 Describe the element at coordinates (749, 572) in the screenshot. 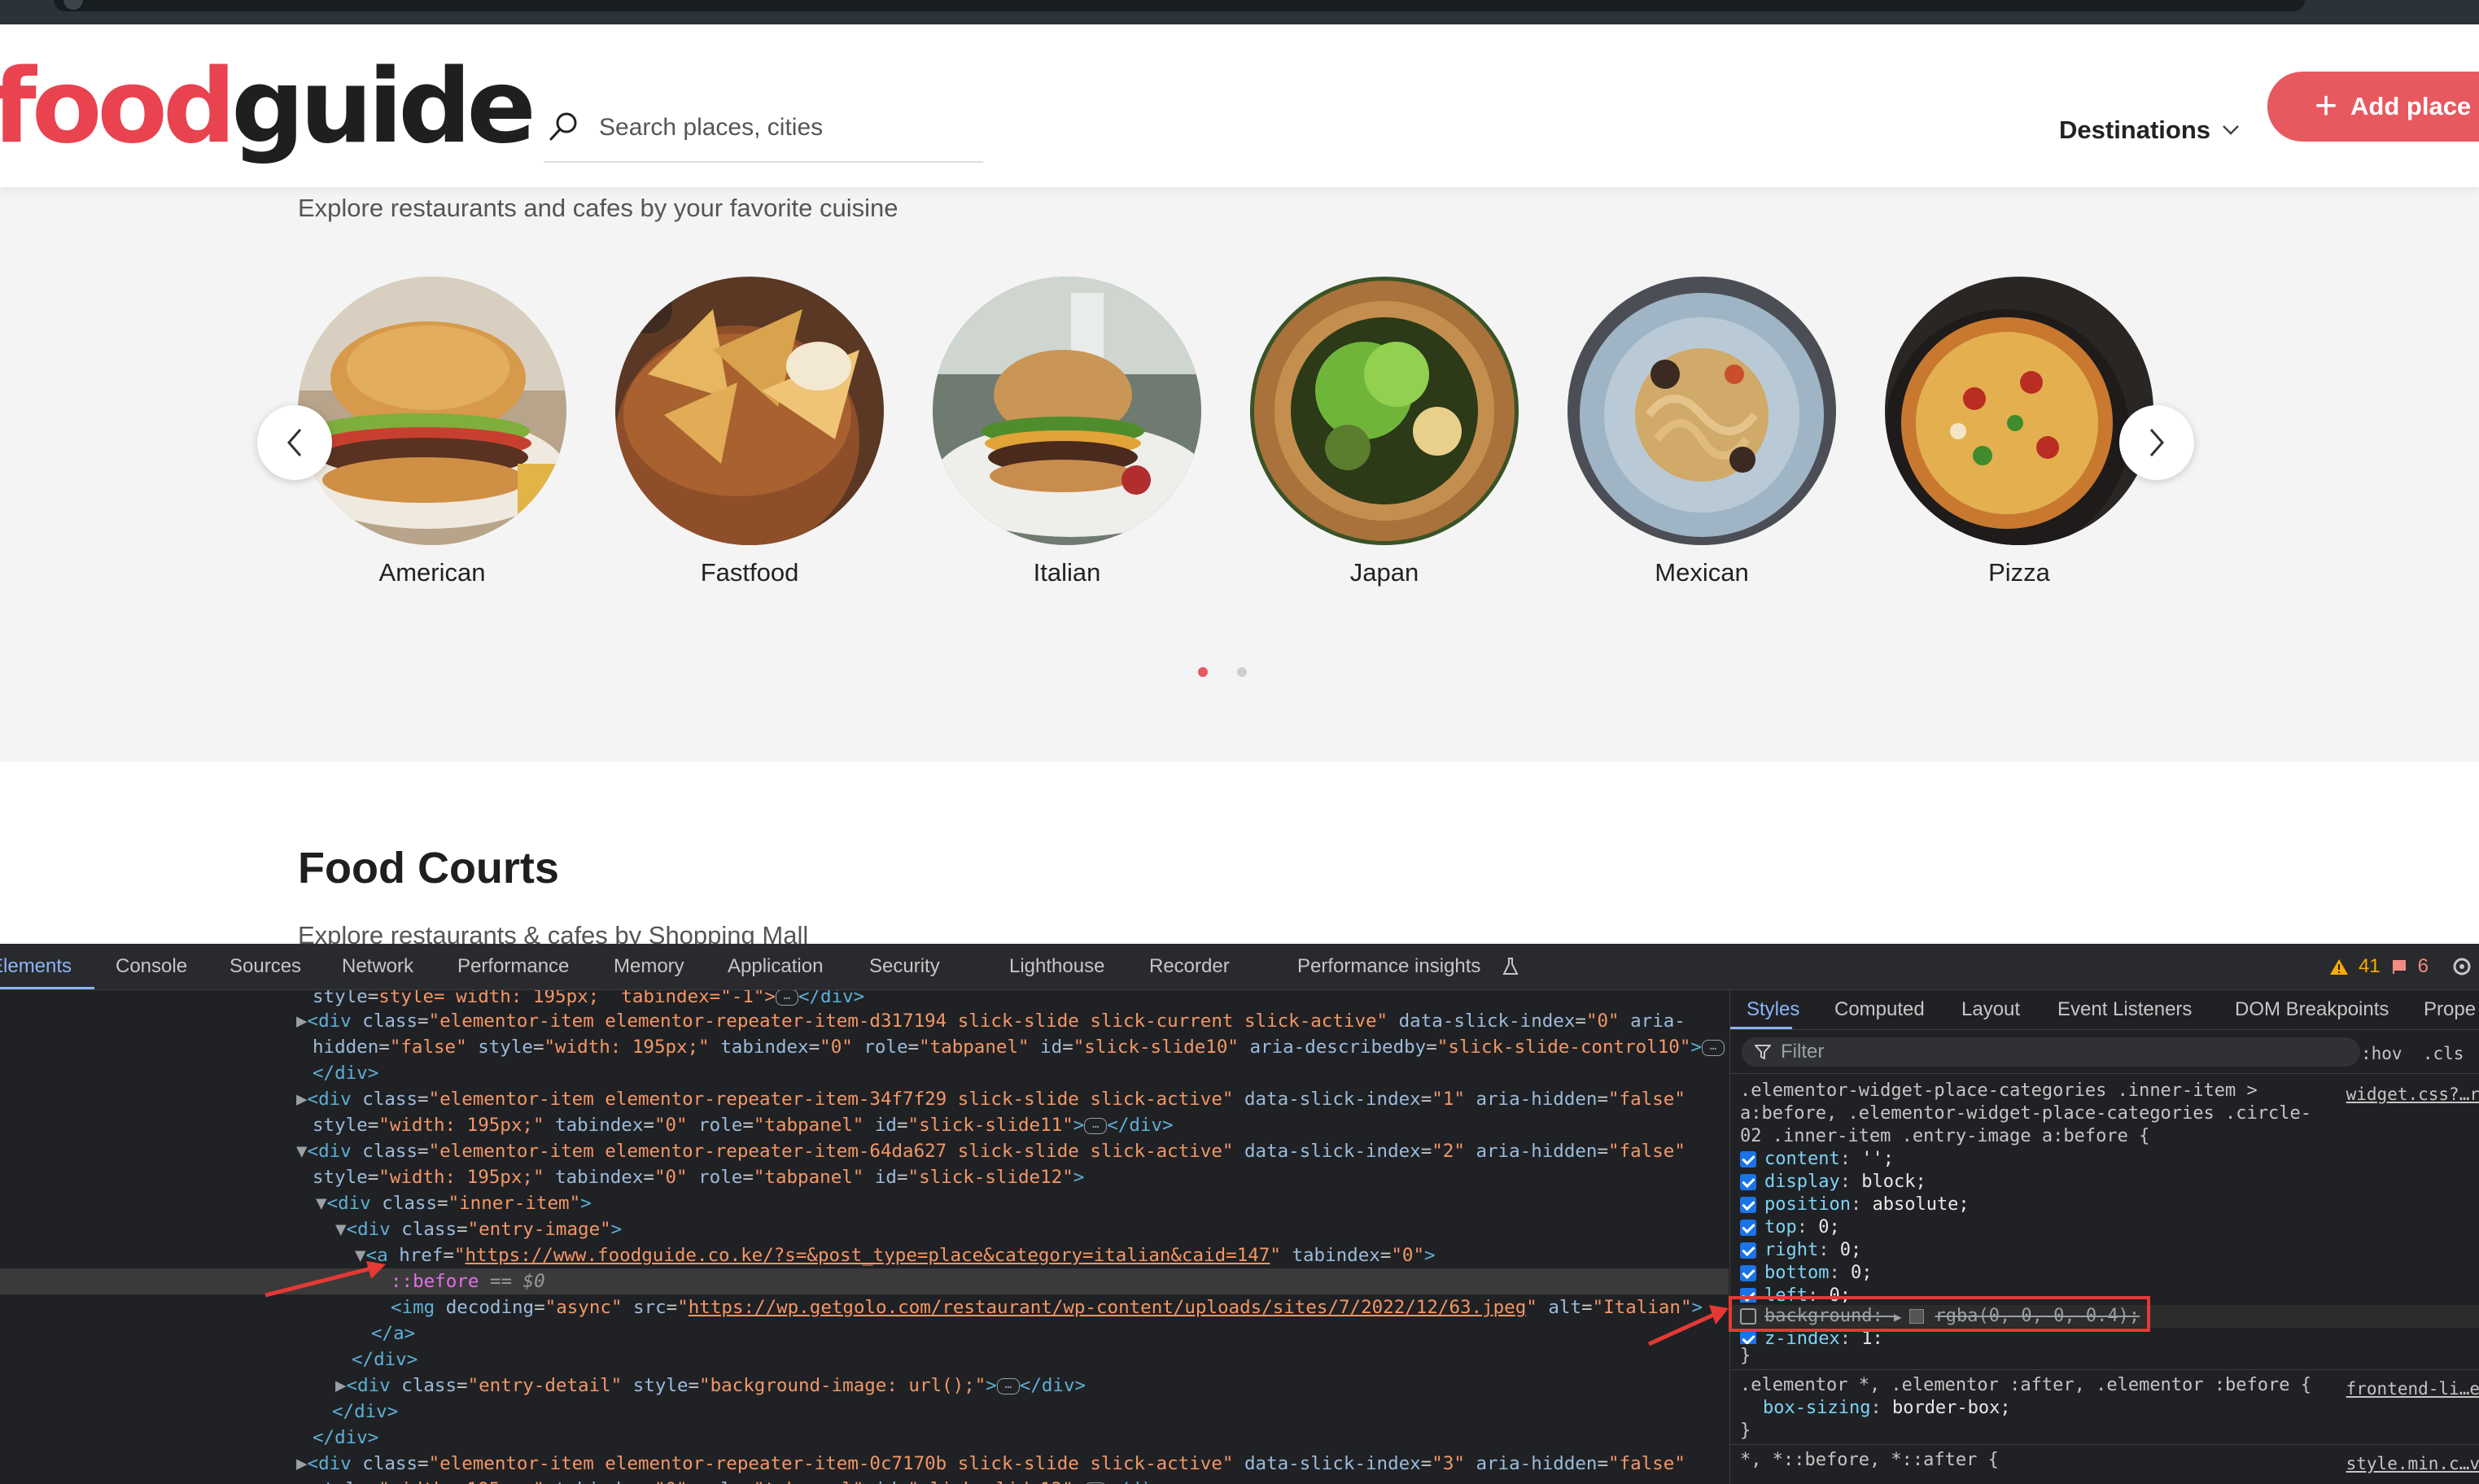

I see `category-name: Fastfood` at that location.